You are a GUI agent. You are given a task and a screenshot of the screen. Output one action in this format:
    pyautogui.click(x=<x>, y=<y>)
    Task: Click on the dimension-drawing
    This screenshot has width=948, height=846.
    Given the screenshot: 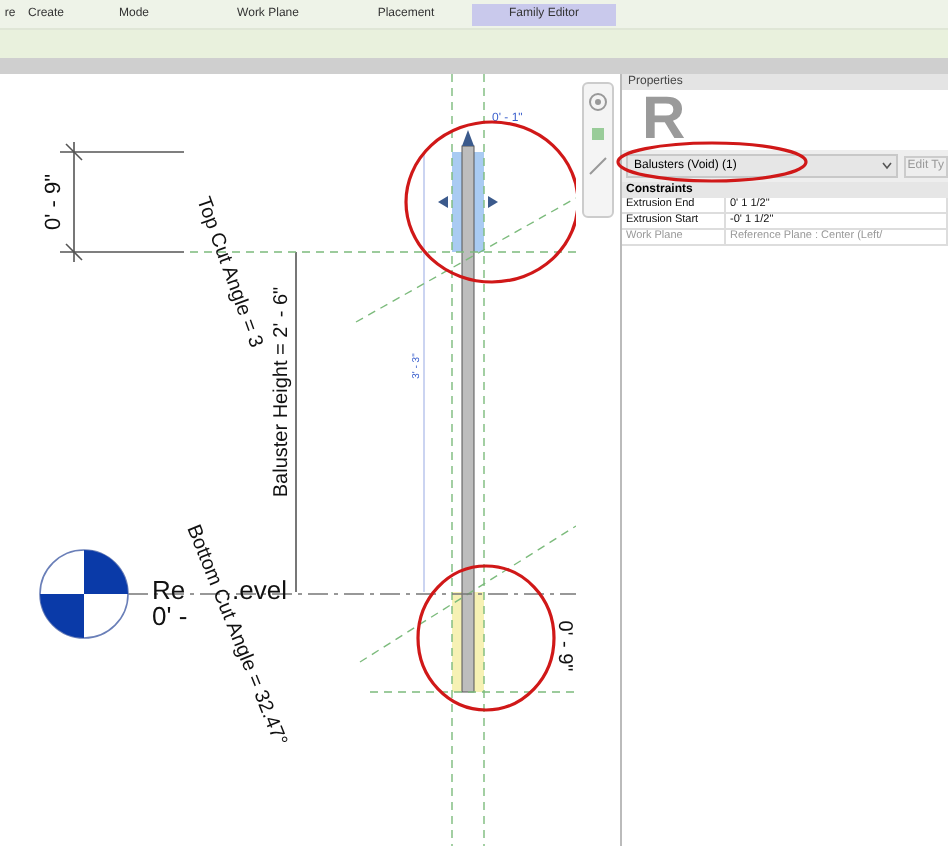 What is the action you would take?
    pyautogui.click(x=122, y=202)
    